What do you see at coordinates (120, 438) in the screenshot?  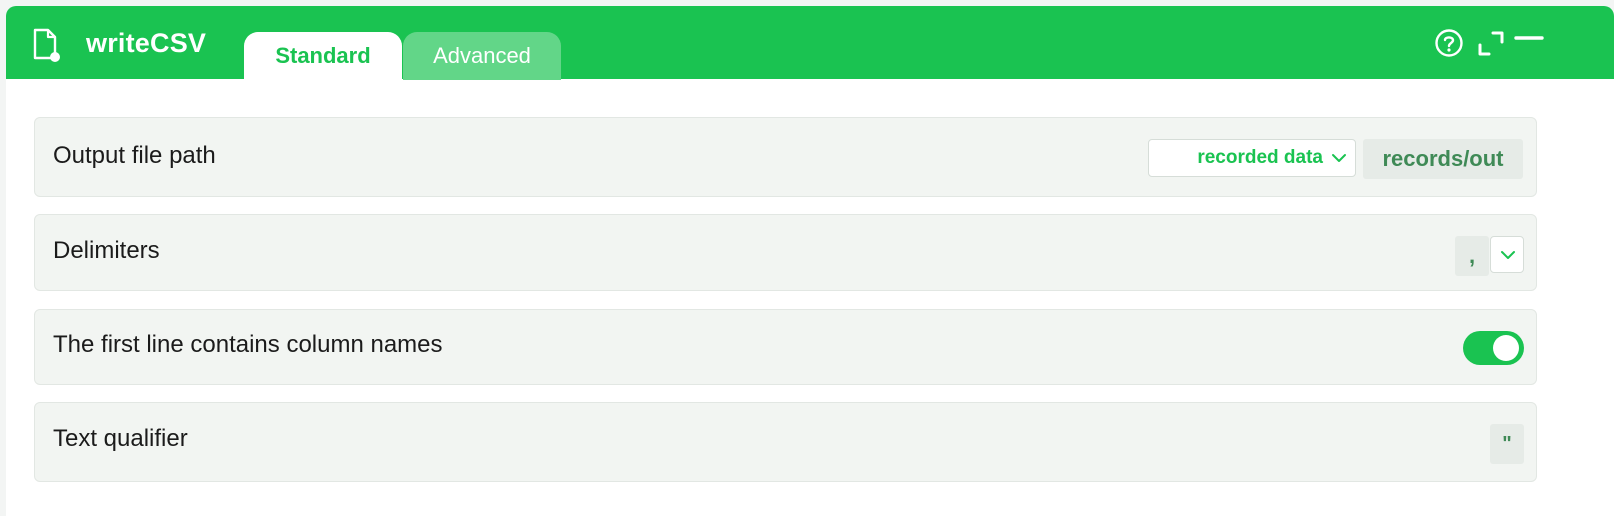 I see `text-qualifier-label: Text qualifier` at bounding box center [120, 438].